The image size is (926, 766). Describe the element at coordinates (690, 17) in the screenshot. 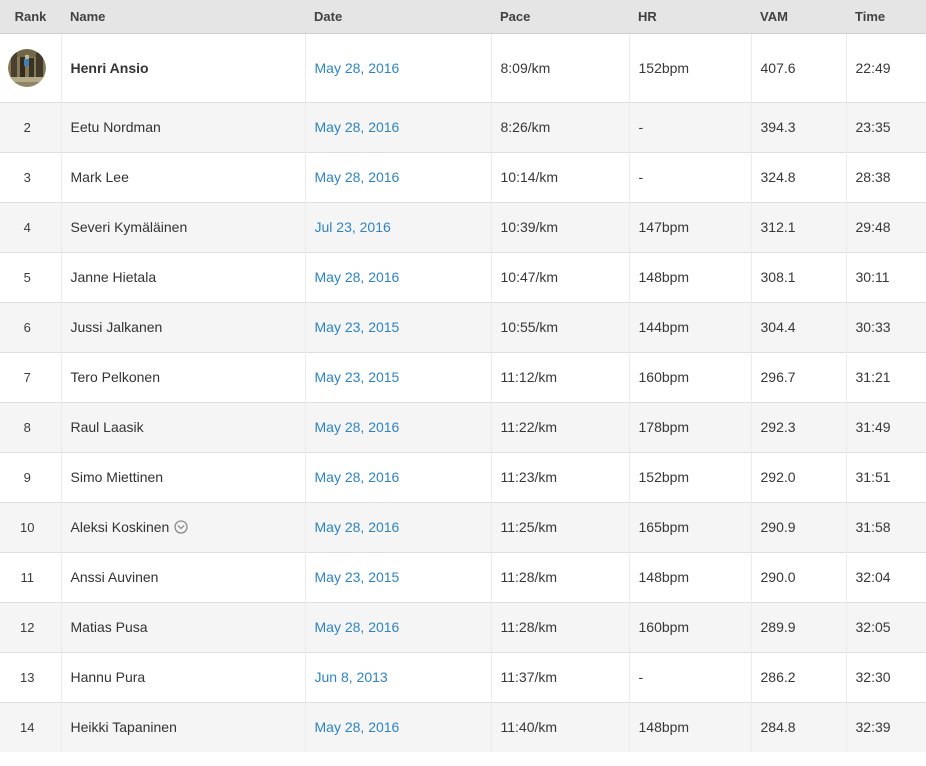

I see `column-header-hr: HR` at that location.